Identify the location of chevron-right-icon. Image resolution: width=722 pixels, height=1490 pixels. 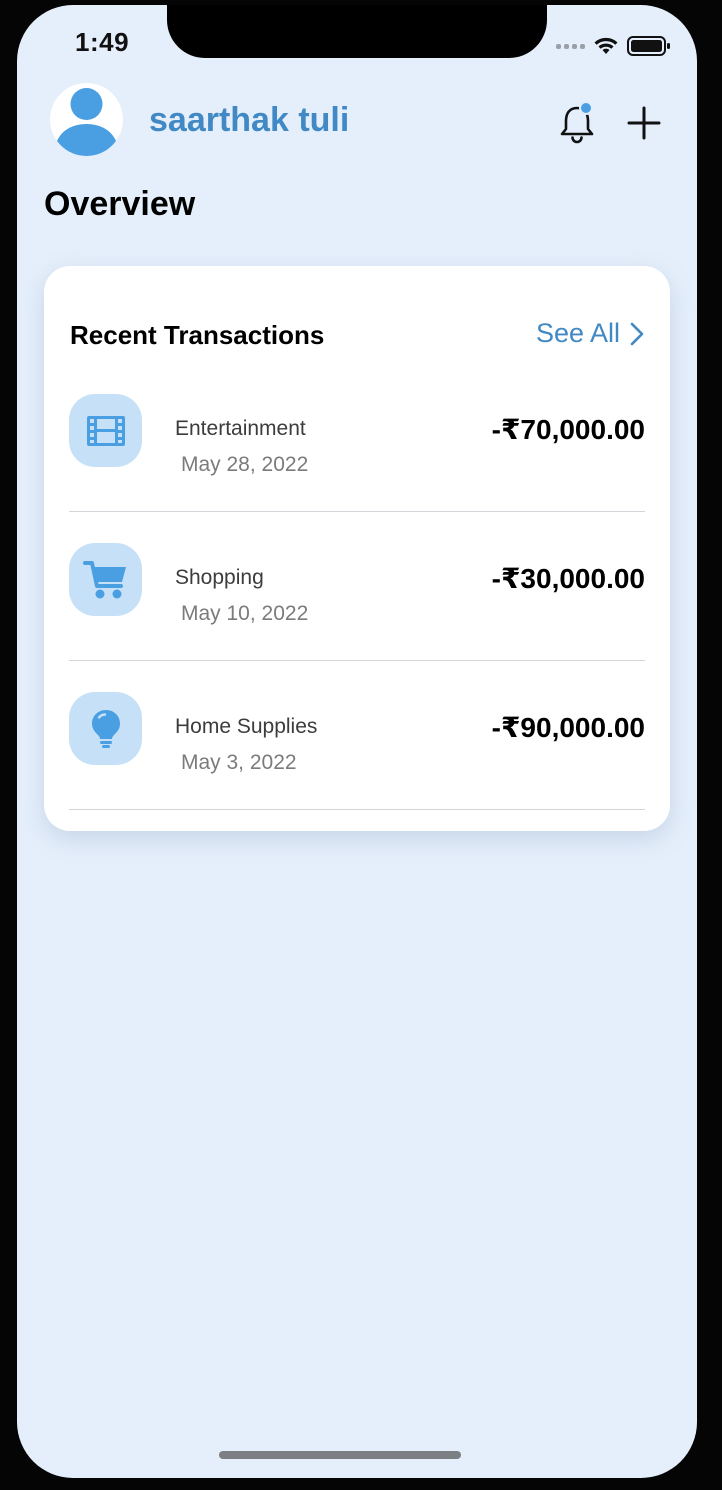
(637, 333).